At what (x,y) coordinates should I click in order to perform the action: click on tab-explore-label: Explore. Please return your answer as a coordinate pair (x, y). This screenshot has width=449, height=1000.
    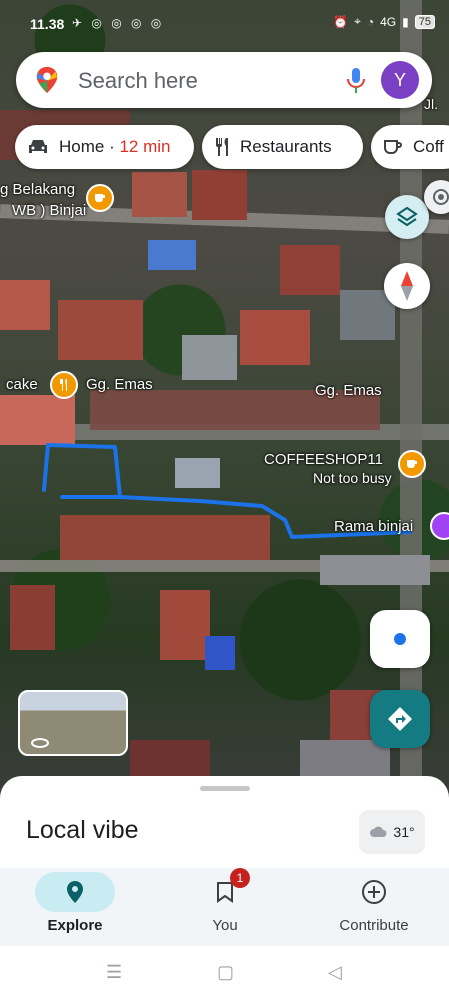
    Looking at the image, I should click on (75, 925).